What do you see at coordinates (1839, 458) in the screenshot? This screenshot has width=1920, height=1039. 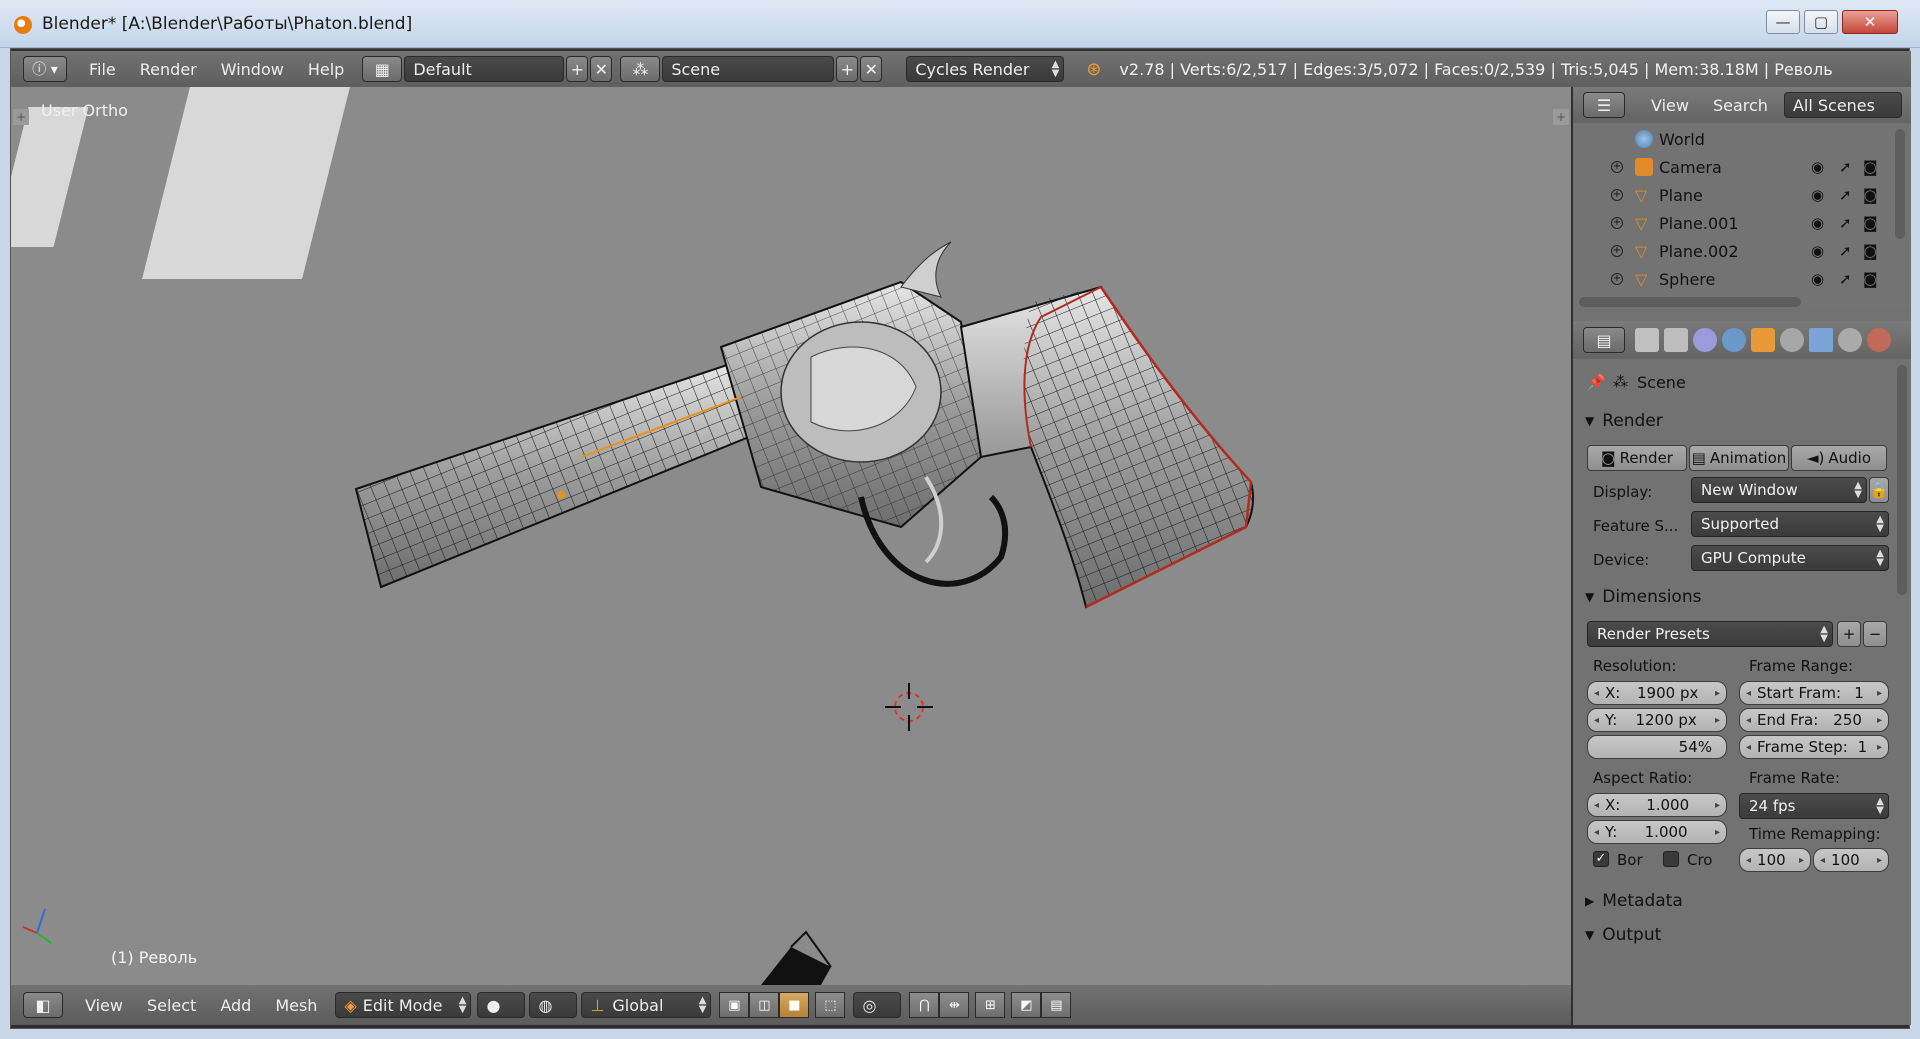 I see `audio-button: ◄) Audio` at bounding box center [1839, 458].